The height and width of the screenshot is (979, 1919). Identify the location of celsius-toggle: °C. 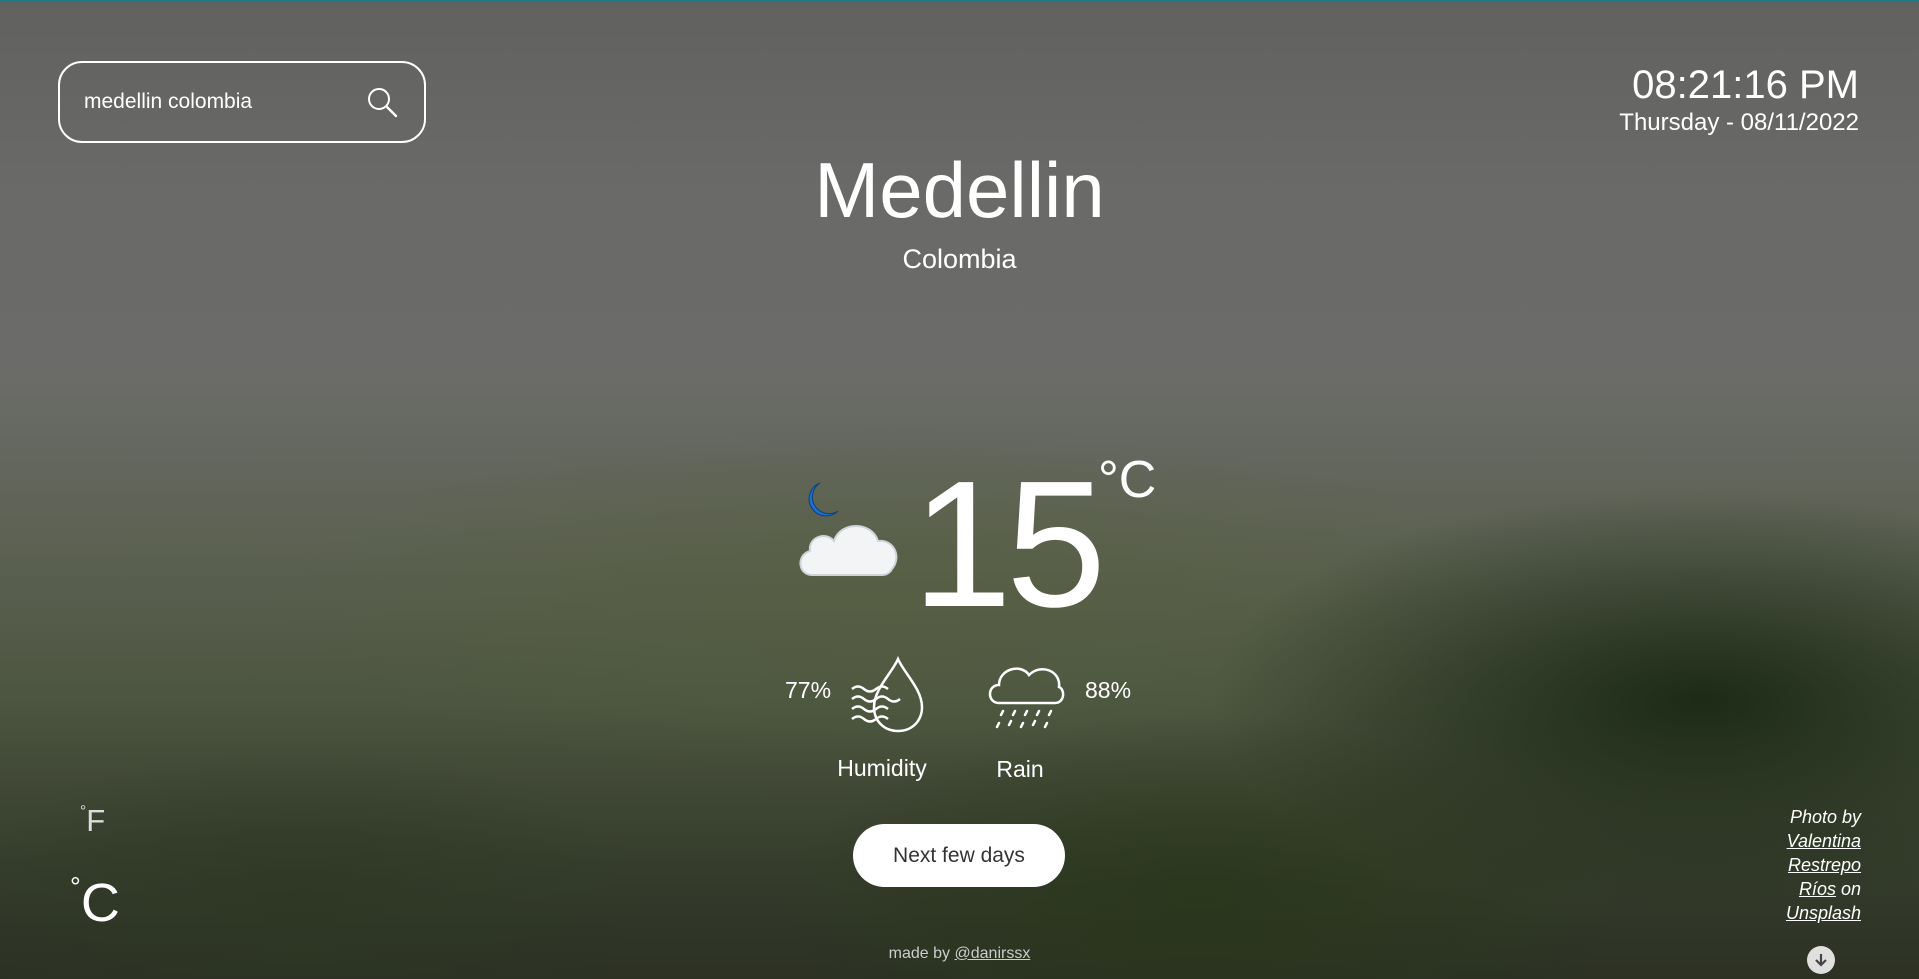
(95, 903).